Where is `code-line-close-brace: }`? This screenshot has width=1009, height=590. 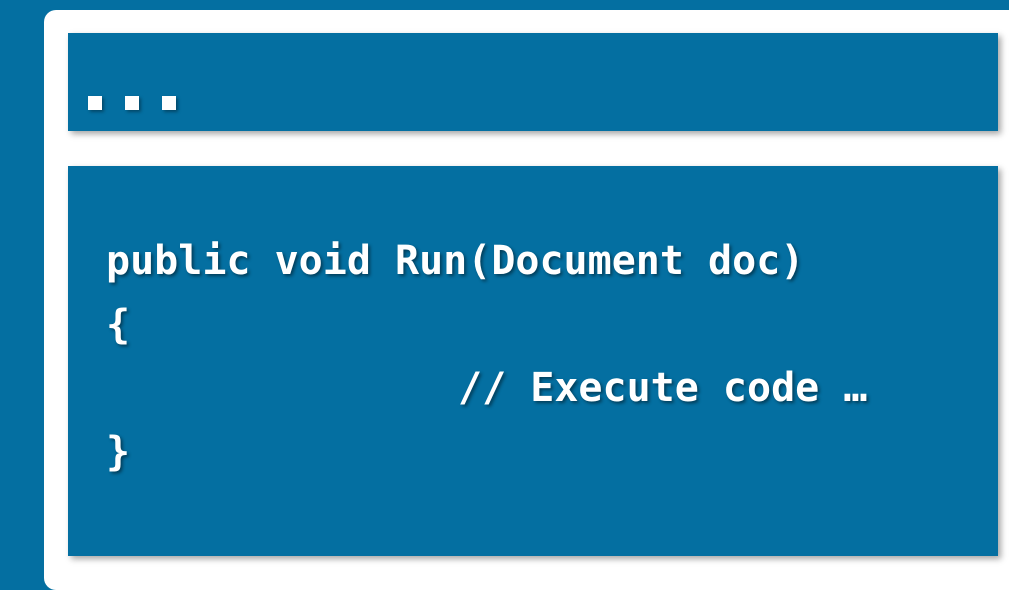
code-line-close-brace: } is located at coordinates (118, 452).